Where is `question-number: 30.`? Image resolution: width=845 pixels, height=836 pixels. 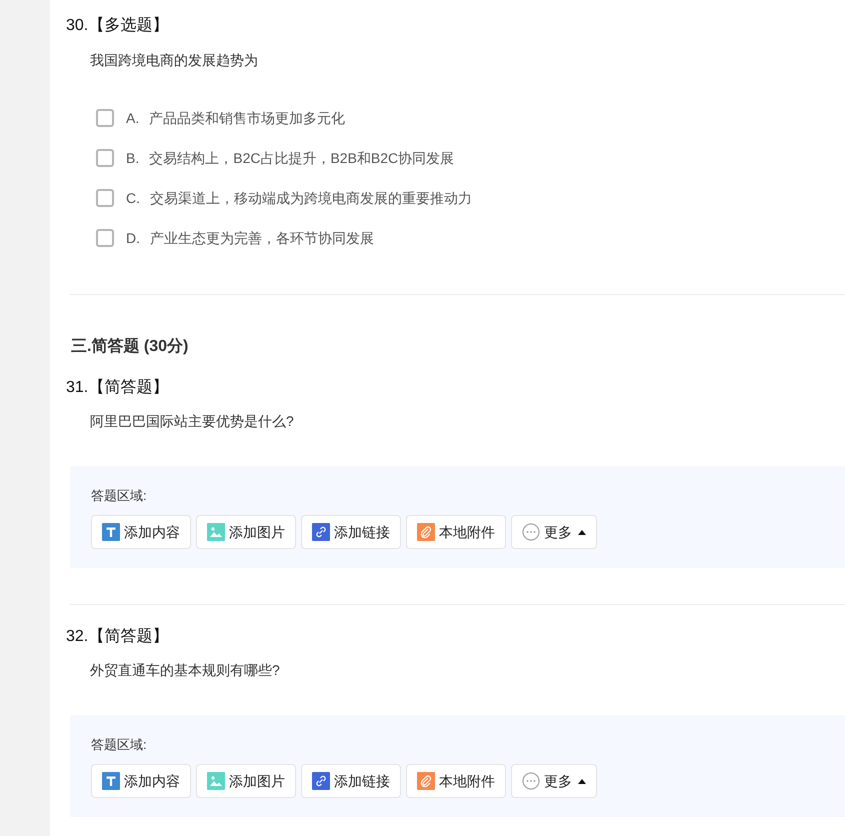 question-number: 30. is located at coordinates (77, 26).